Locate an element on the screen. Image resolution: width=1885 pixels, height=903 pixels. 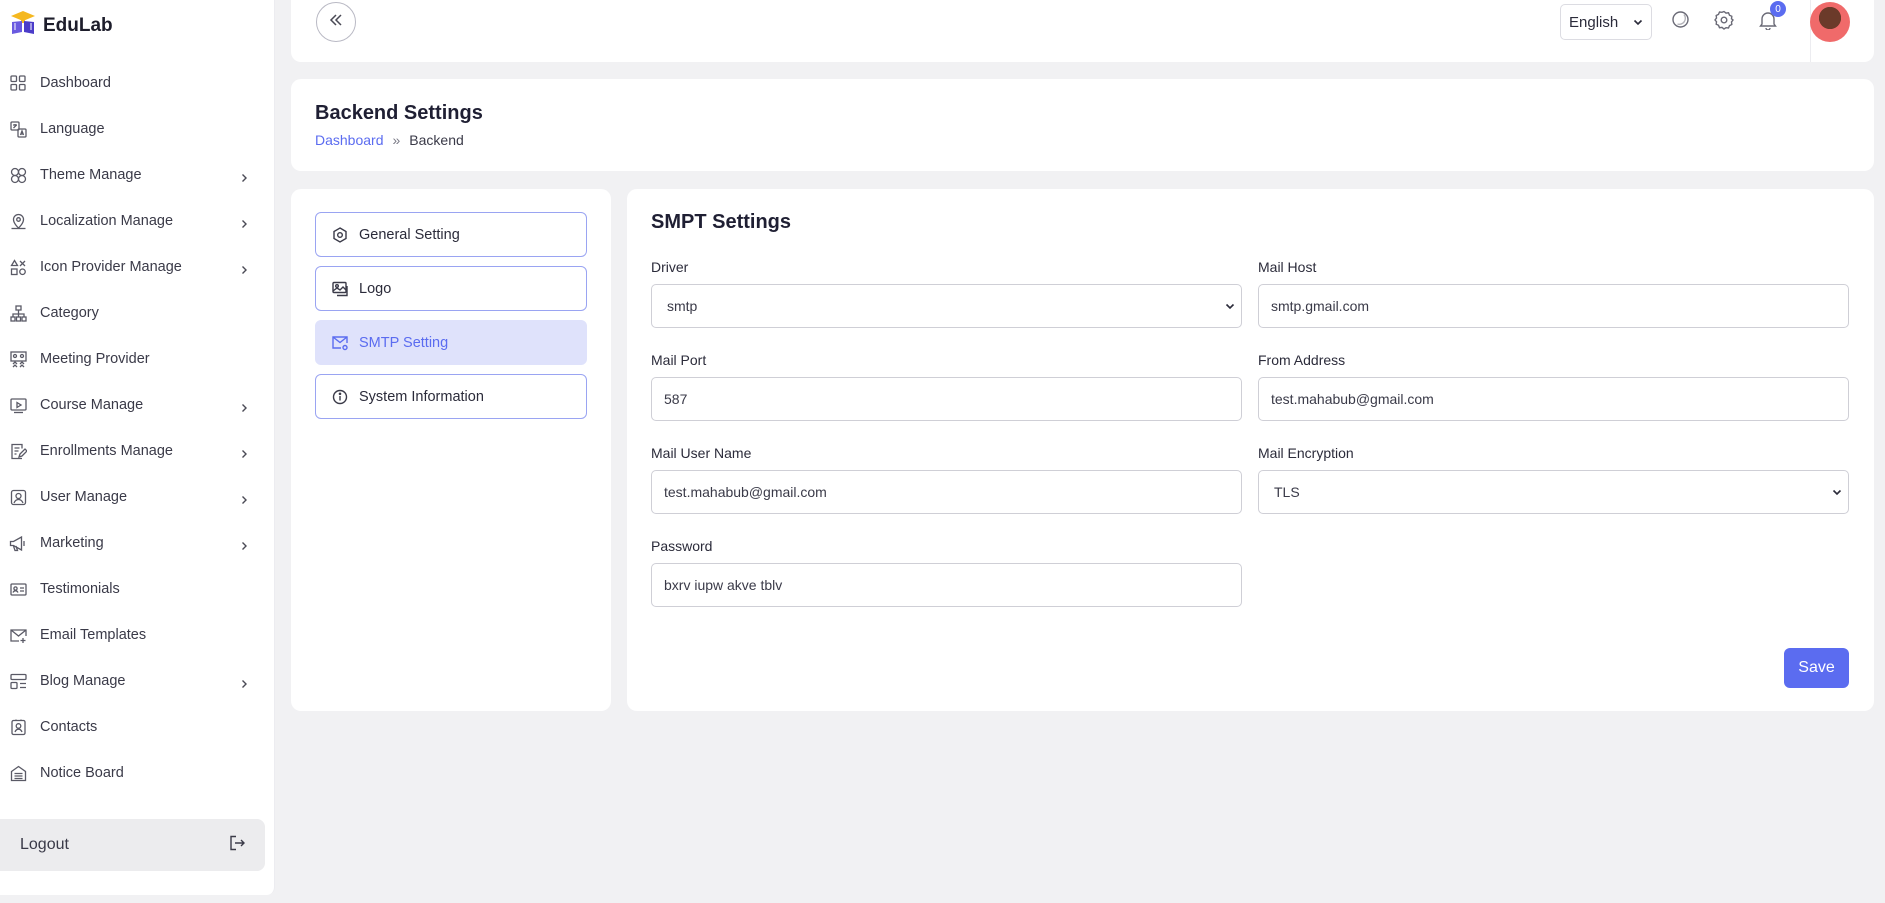
mail-port-field: Mail Port is located at coordinates (946, 386).